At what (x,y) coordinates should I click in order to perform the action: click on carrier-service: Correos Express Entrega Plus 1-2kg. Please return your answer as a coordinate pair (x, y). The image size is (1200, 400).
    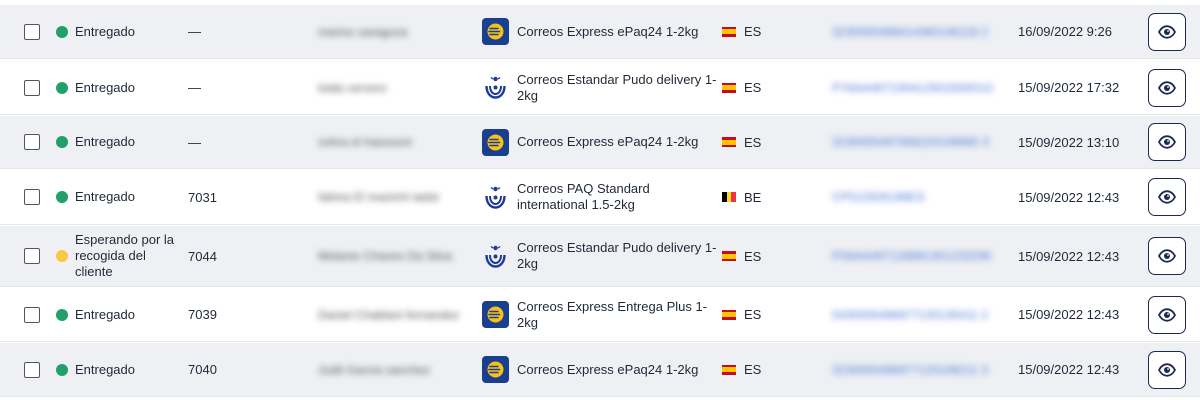
    Looking at the image, I should click on (612, 314).